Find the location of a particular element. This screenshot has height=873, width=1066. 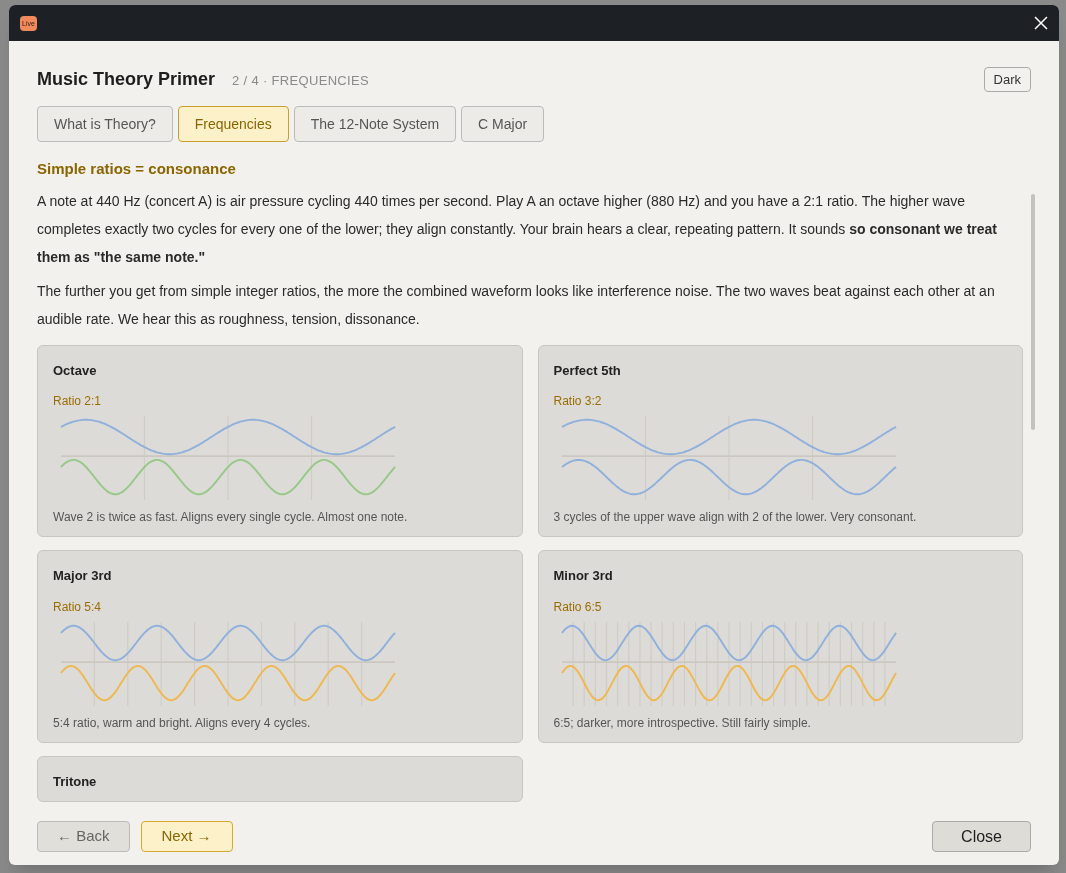

card-caption: Wave 2 is twice as fast. Aligns every single cycle. Almost one note. is located at coordinates (231, 517).